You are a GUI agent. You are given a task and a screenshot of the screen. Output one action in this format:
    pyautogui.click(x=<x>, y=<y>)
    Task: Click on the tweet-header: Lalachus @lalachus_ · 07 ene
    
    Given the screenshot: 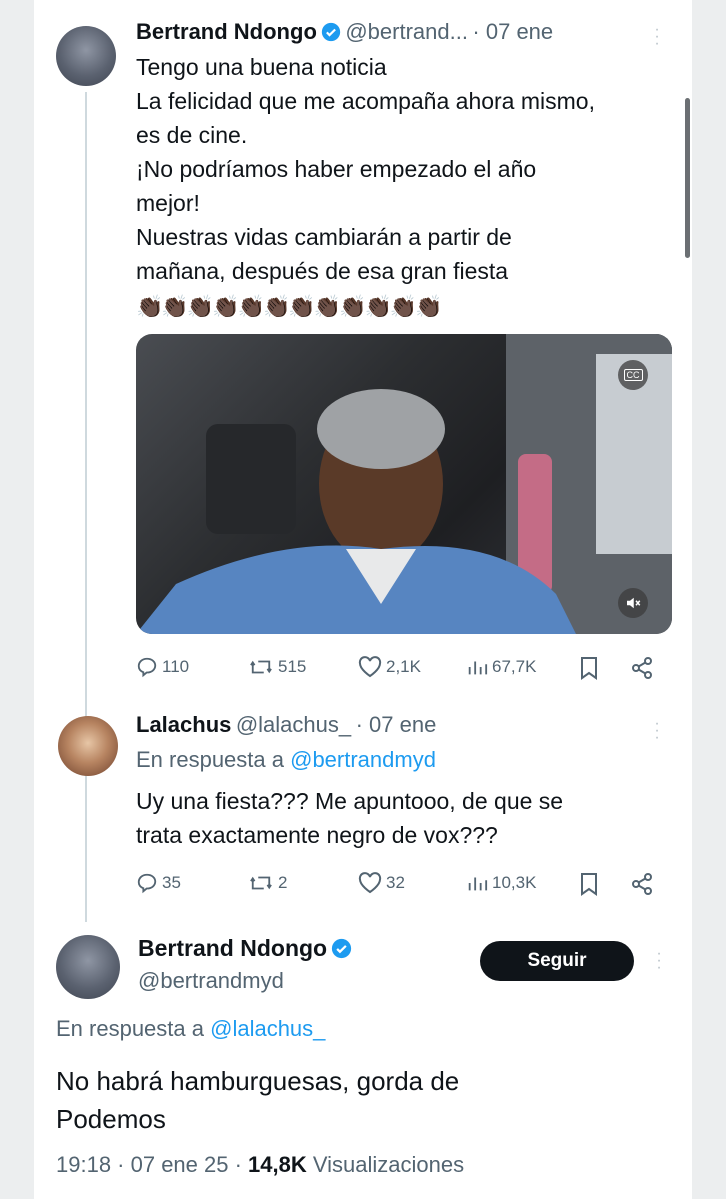 What is the action you would take?
    pyautogui.click(x=286, y=725)
    